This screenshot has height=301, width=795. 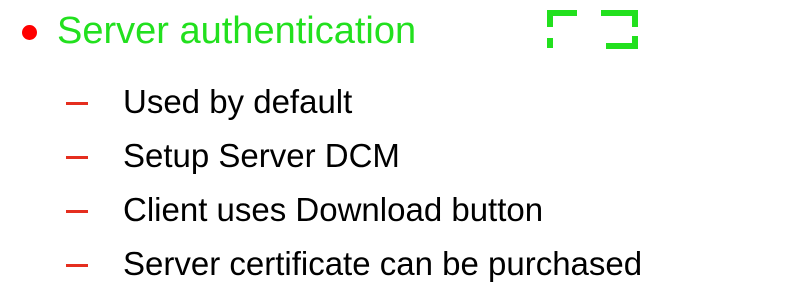 I want to click on sub-item-label: Client uses Download button, so click(x=333, y=209).